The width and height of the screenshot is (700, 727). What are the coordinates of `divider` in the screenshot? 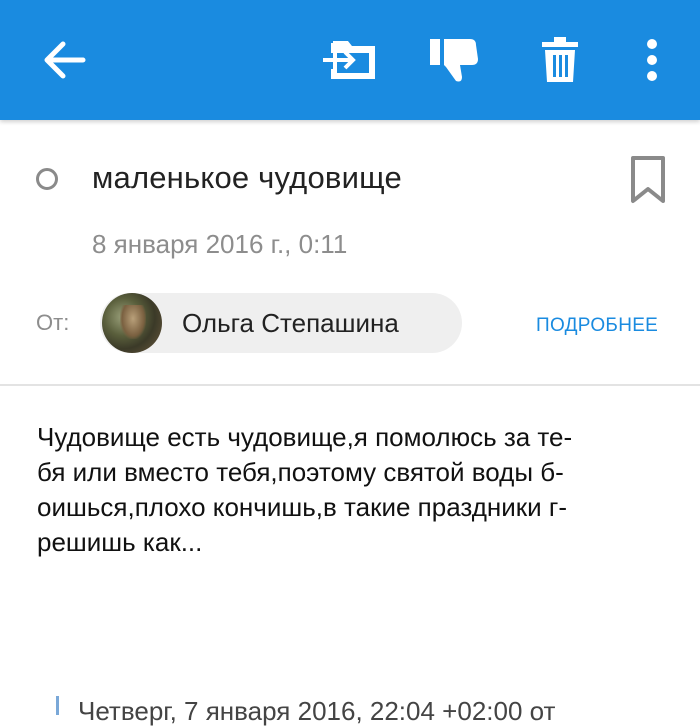 It's located at (350, 385).